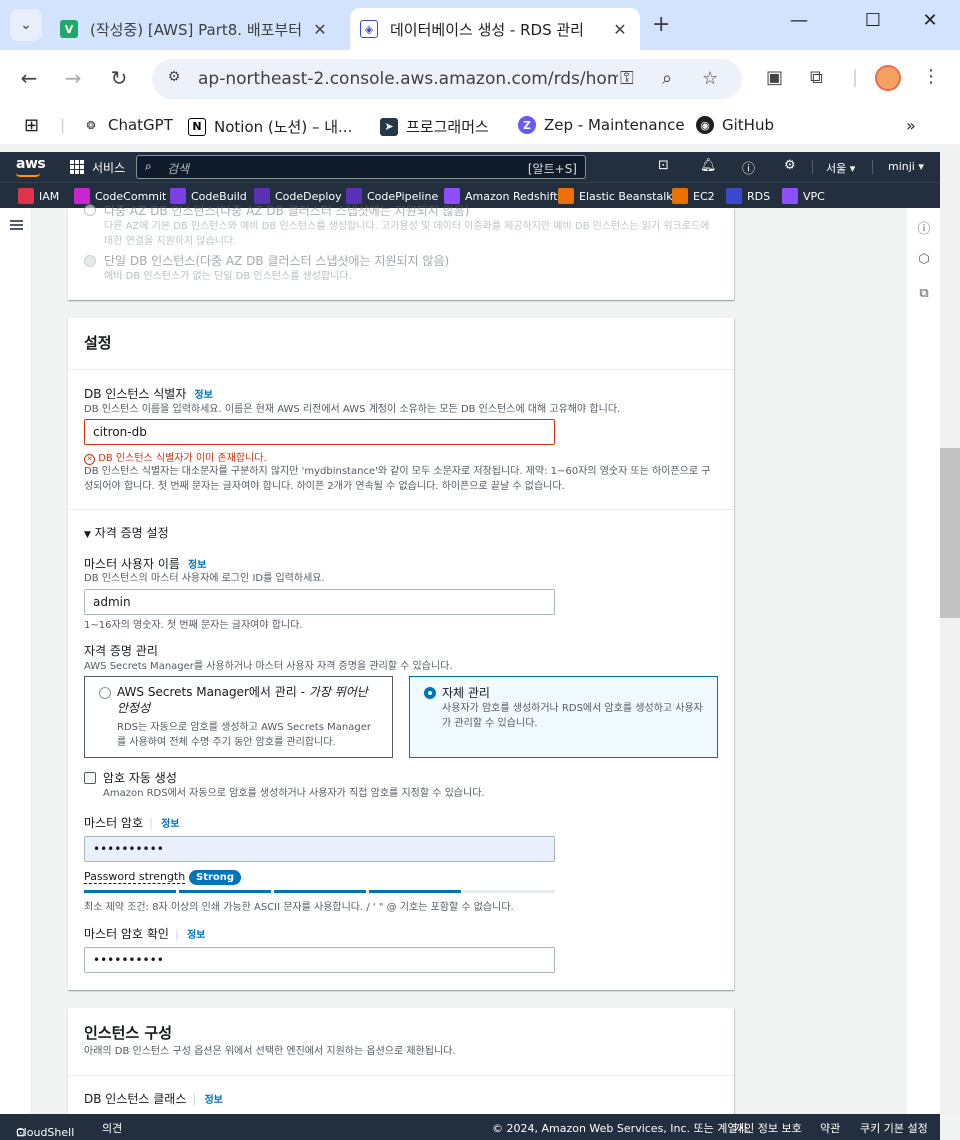  I want to click on master-password-input, so click(319, 849).